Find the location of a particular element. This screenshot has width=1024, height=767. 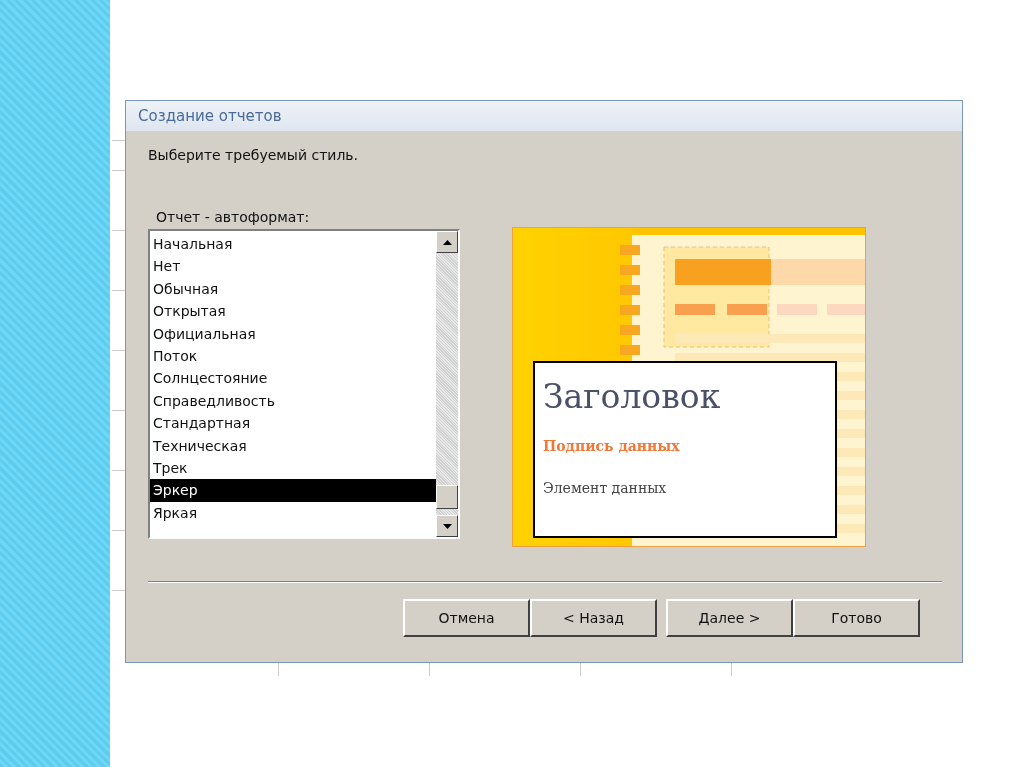

up-arrow-icon is located at coordinates (447, 242).